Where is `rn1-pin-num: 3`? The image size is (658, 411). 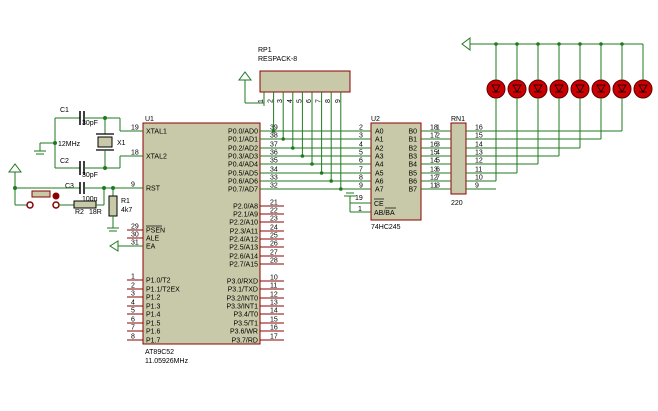
rn1-pin-num: 3 is located at coordinates (438, 145).